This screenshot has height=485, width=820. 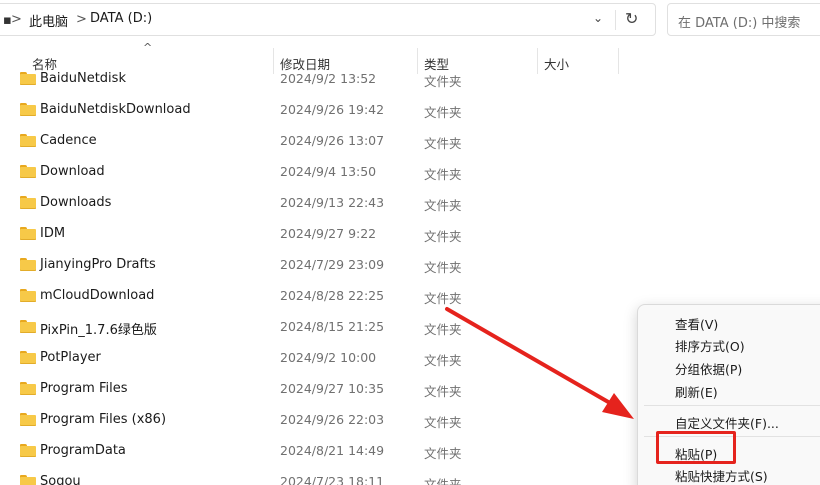 What do you see at coordinates (739, 23) in the screenshot?
I see `search-placeholder: 在 DATA (D:) 中搜索` at bounding box center [739, 23].